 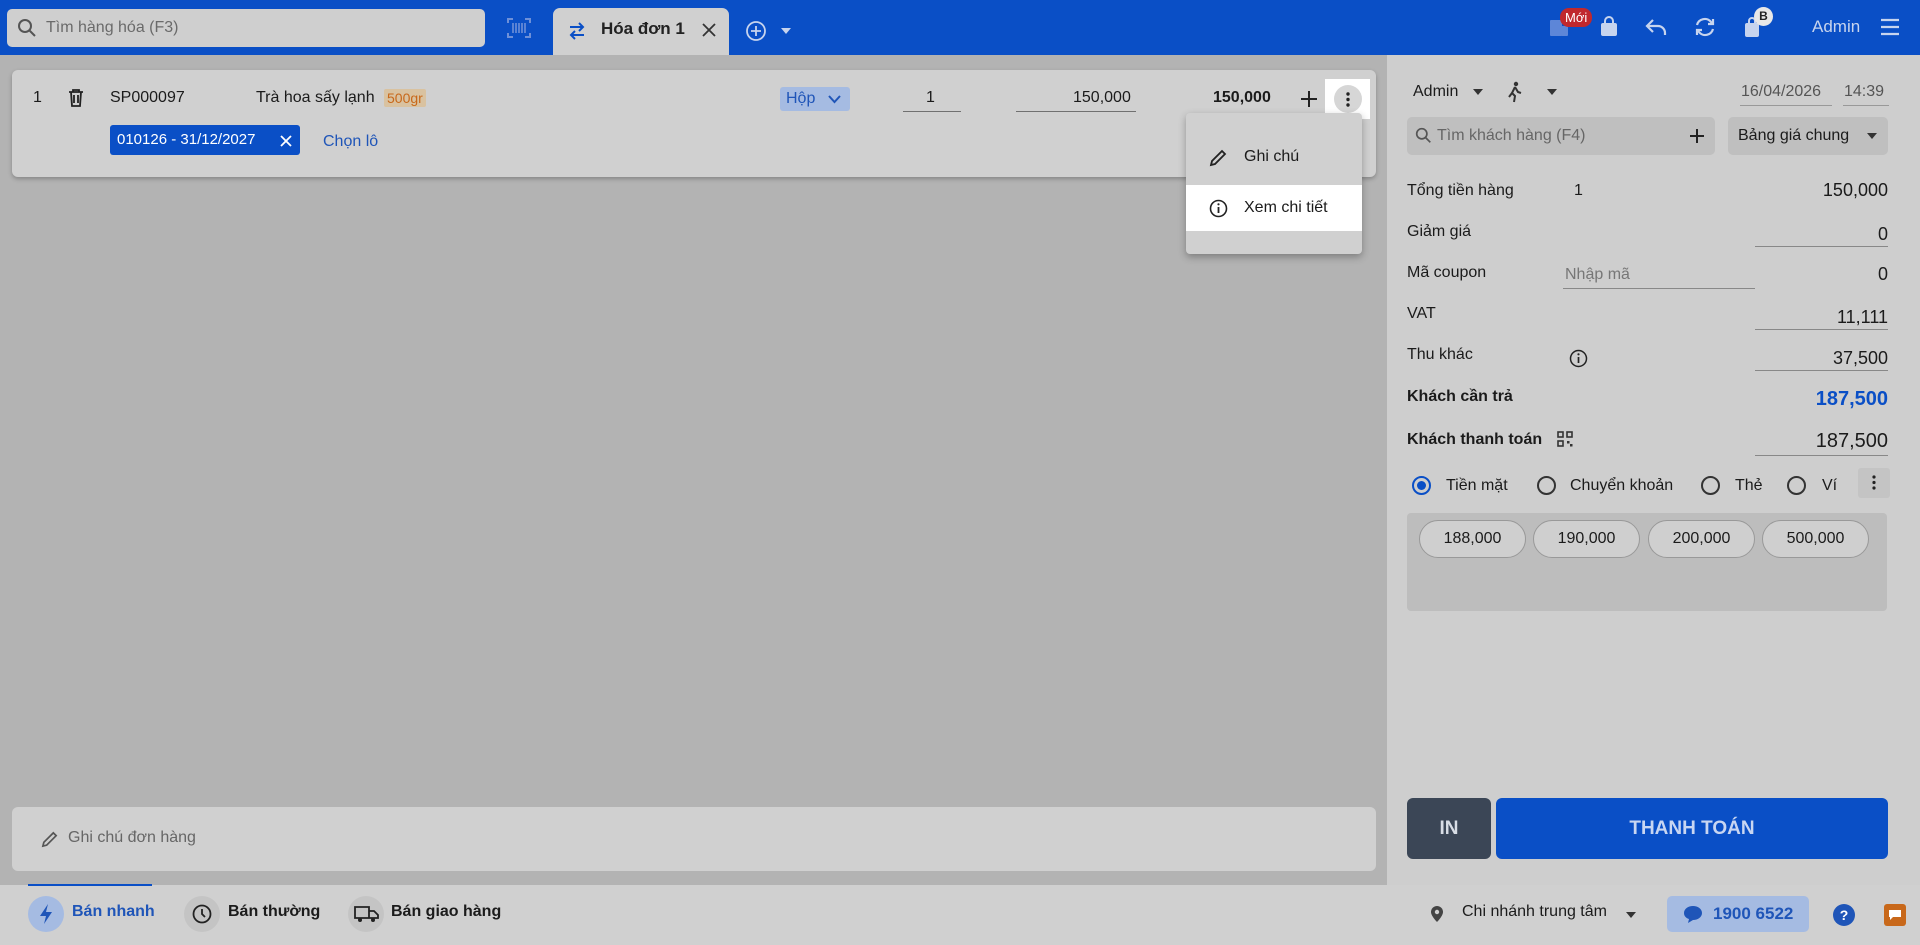 What do you see at coordinates (446, 912) in the screenshot?
I see `mode-delivery-sale: Bán giao hàng` at bounding box center [446, 912].